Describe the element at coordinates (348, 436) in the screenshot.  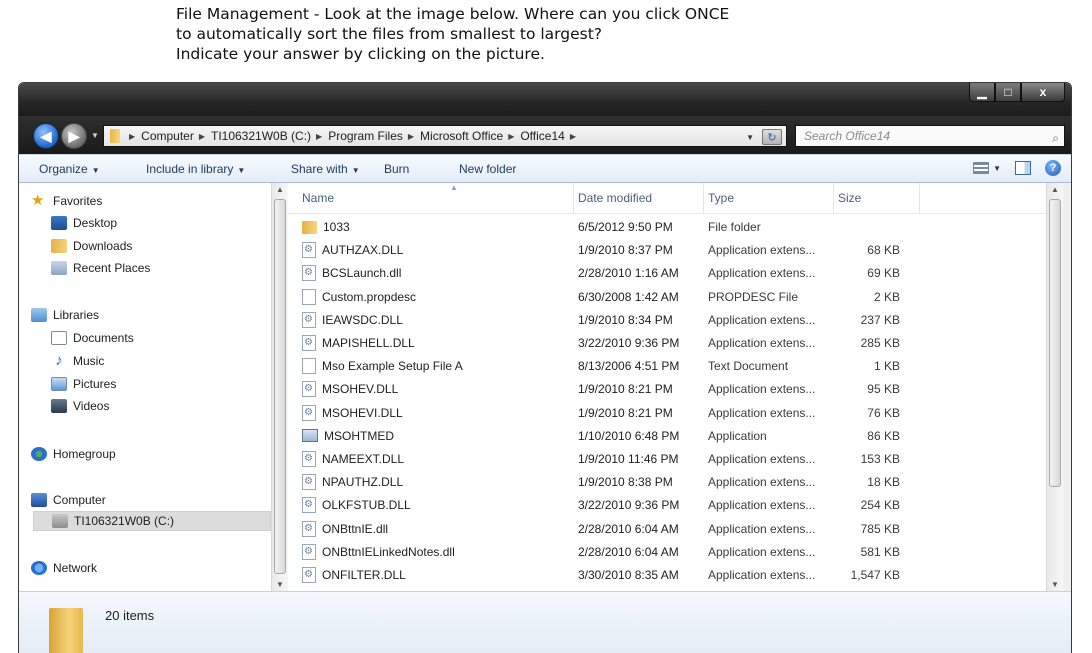
I see `file-name-cell: MSOHTMED` at that location.